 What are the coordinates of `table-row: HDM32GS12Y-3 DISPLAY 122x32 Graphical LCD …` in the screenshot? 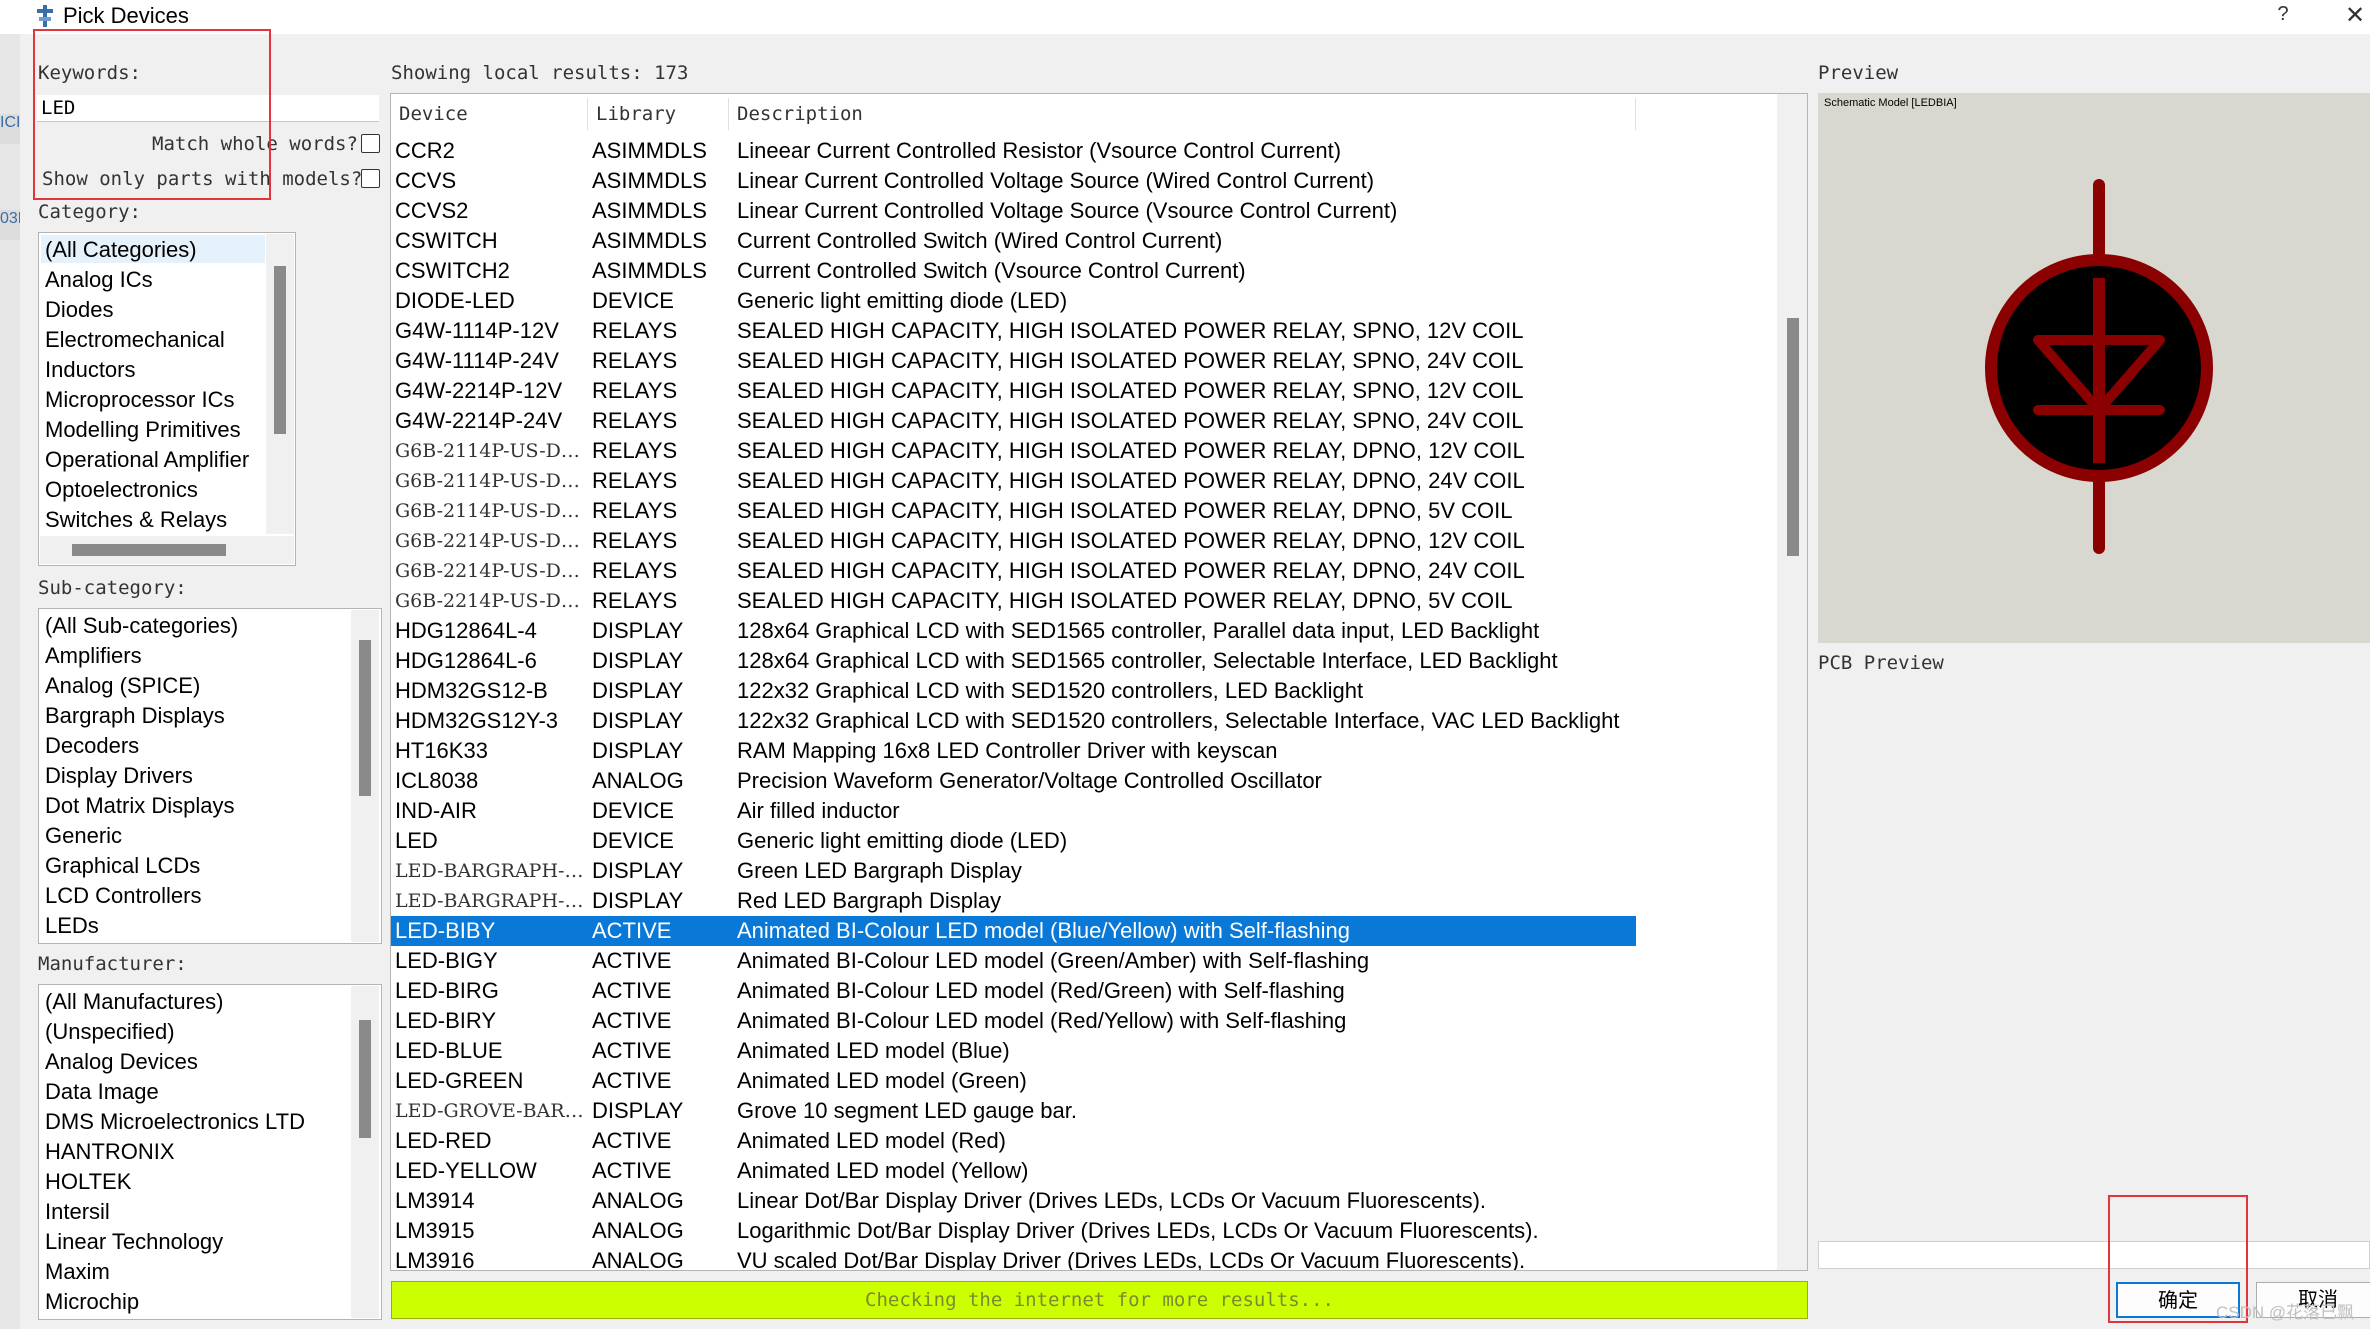 It's located at (1013, 721).